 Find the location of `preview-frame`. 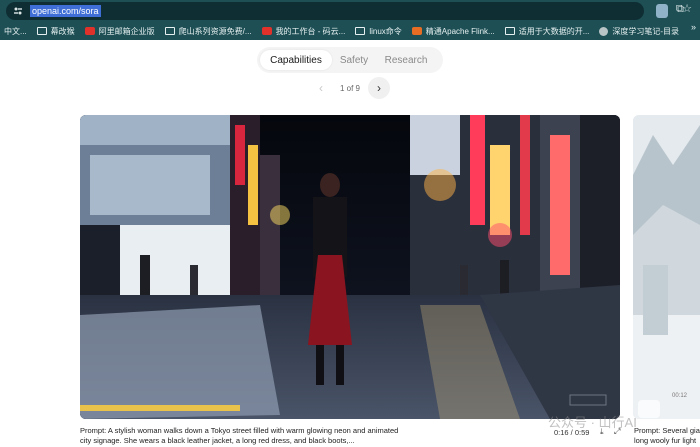

preview-frame is located at coordinates (666, 267).